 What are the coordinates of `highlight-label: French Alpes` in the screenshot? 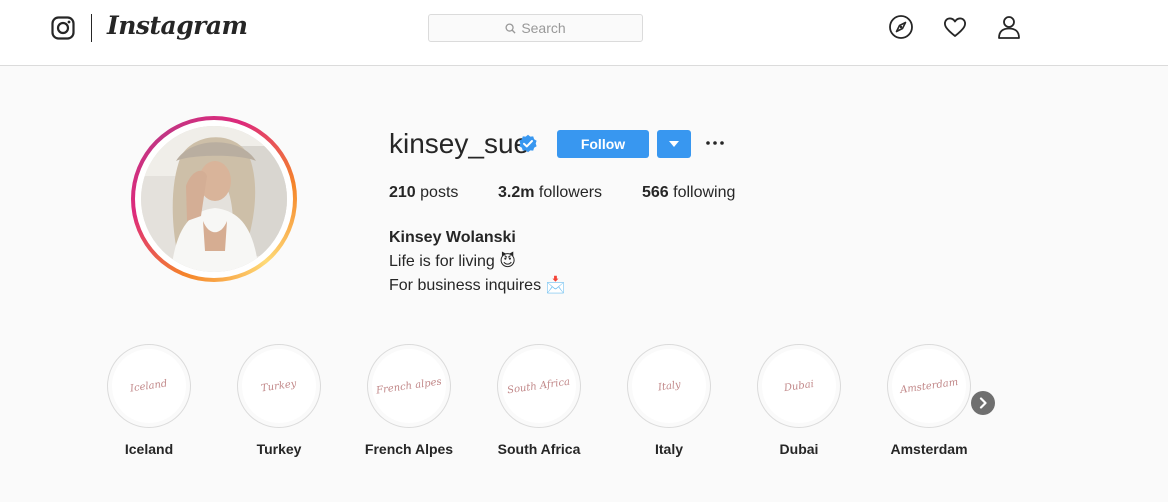 It's located at (409, 449).